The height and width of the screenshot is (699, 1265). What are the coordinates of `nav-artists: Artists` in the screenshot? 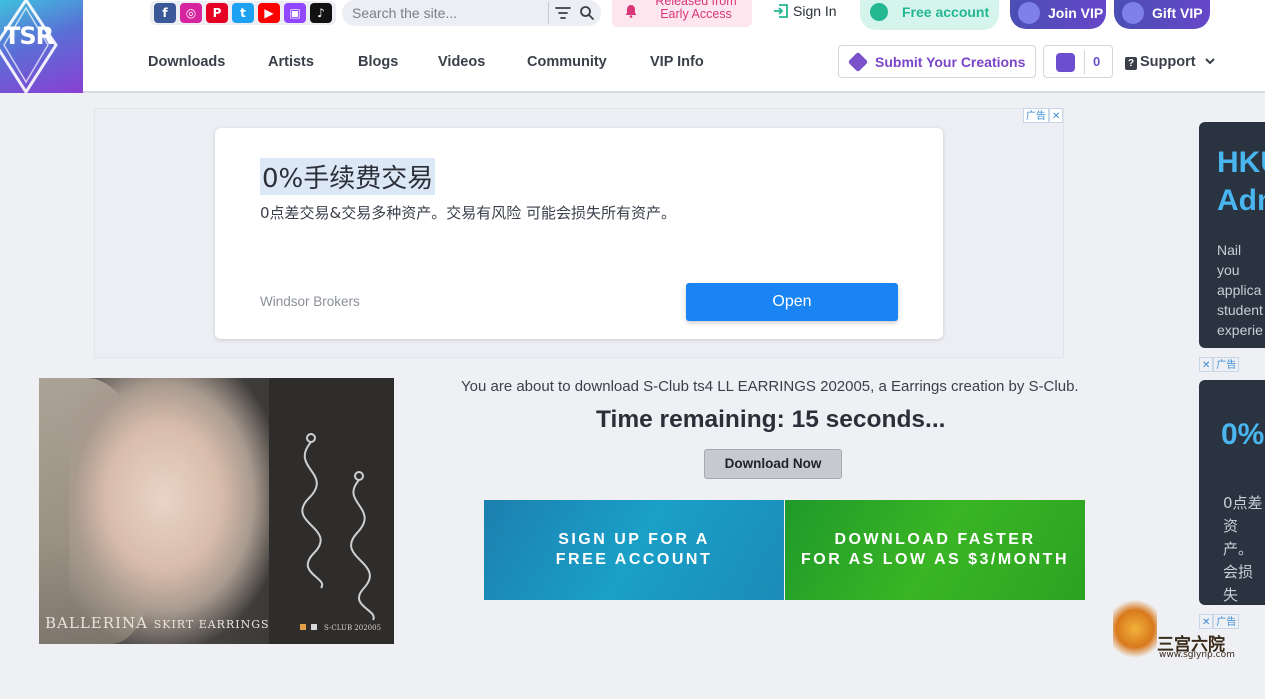 It's located at (291, 62).